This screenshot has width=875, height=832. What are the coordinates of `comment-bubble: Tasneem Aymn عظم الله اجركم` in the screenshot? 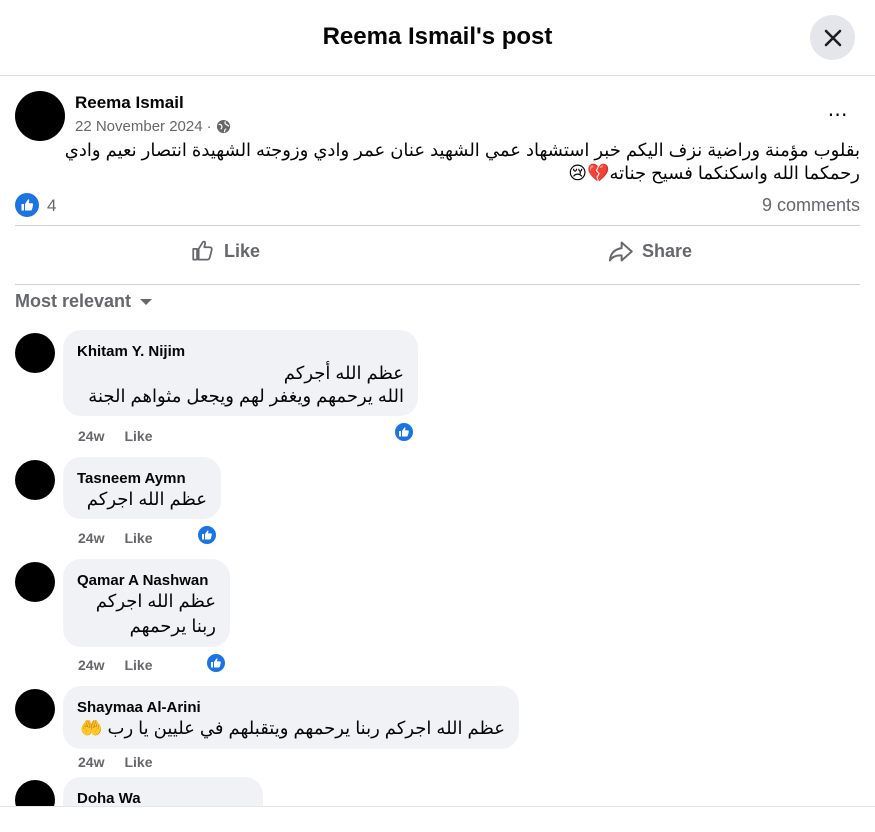 It's located at (142, 488).